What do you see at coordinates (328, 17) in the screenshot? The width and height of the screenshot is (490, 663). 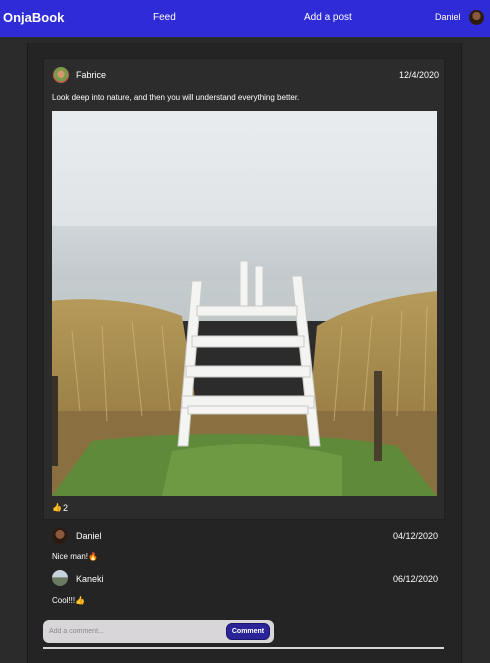 I see `nav-add-post-link: Add a post` at bounding box center [328, 17].